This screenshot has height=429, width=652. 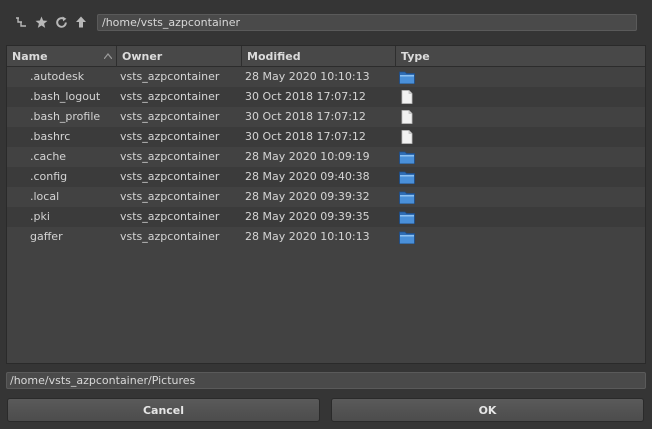 What do you see at coordinates (65, 96) in the screenshot?
I see `file-name: .bash_logout` at bounding box center [65, 96].